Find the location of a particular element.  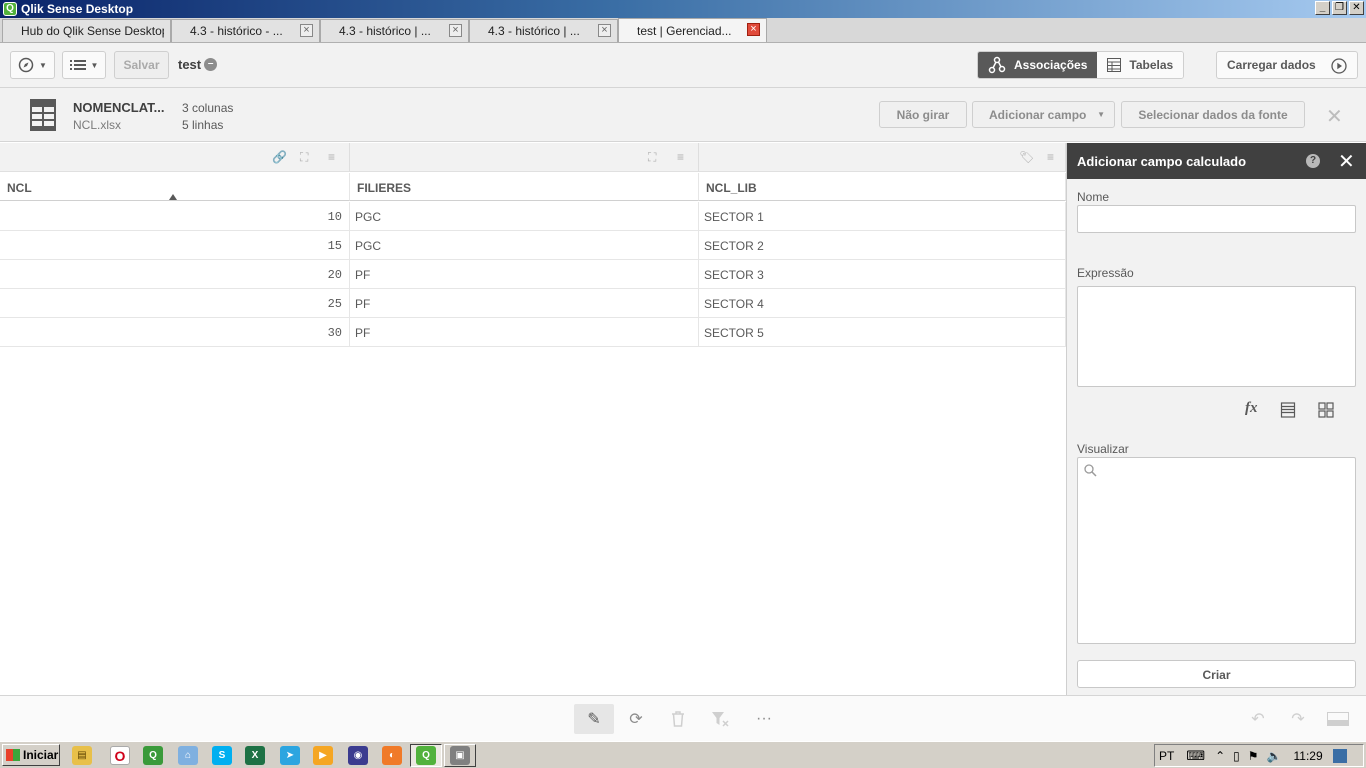

field-list-icon is located at coordinates (1288, 410).